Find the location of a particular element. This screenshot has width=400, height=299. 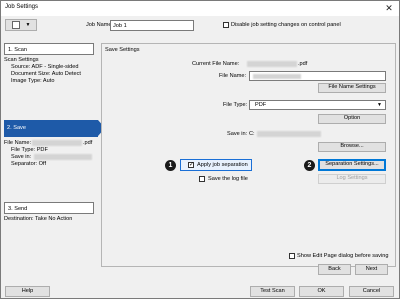

step-scan: 1. Scan is located at coordinates (49, 49).